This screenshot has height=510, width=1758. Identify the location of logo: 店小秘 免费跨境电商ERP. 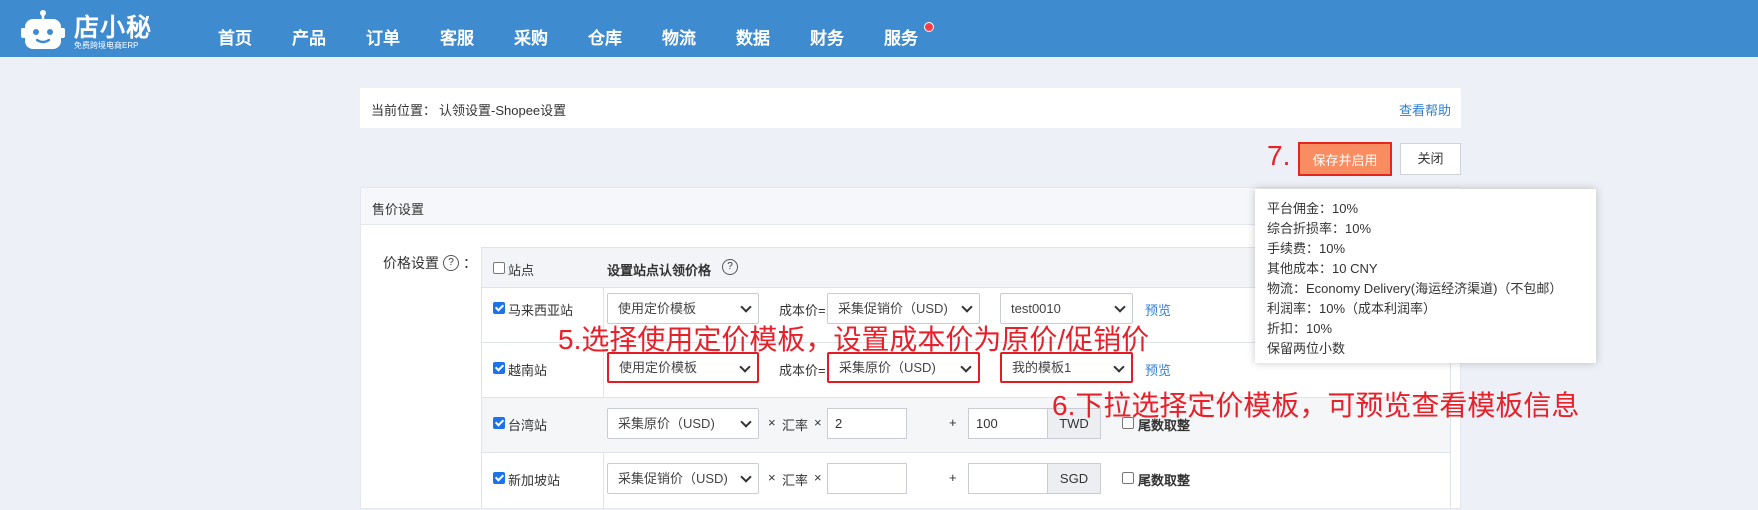
(88, 29).